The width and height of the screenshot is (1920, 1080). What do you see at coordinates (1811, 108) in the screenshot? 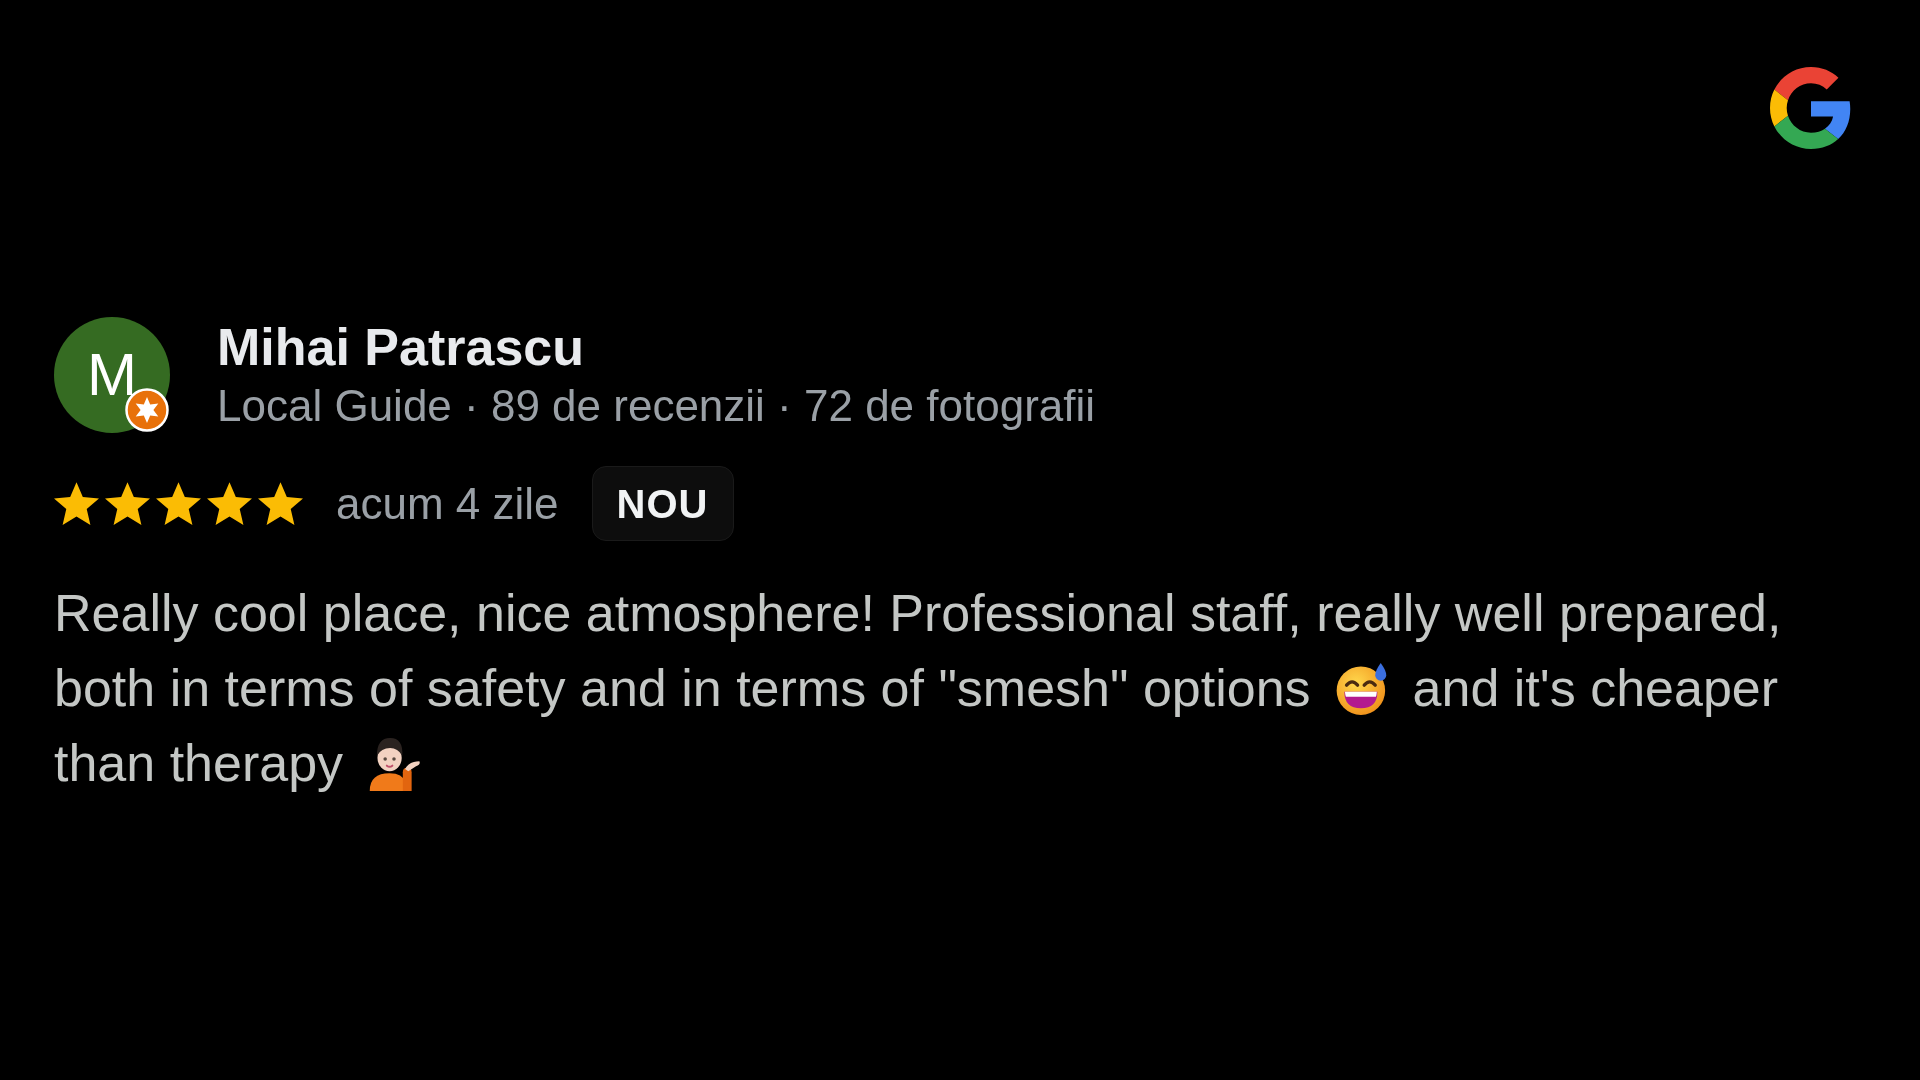
I see `g-logo-icon` at bounding box center [1811, 108].